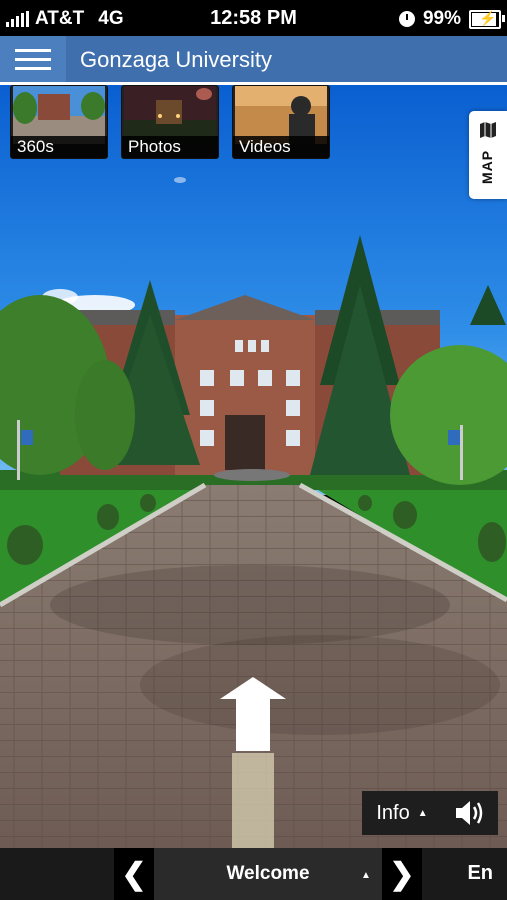 Image resolution: width=507 pixels, height=900 pixels. What do you see at coordinates (59, 147) in the screenshot?
I see `tab-label-360s: 360s` at bounding box center [59, 147].